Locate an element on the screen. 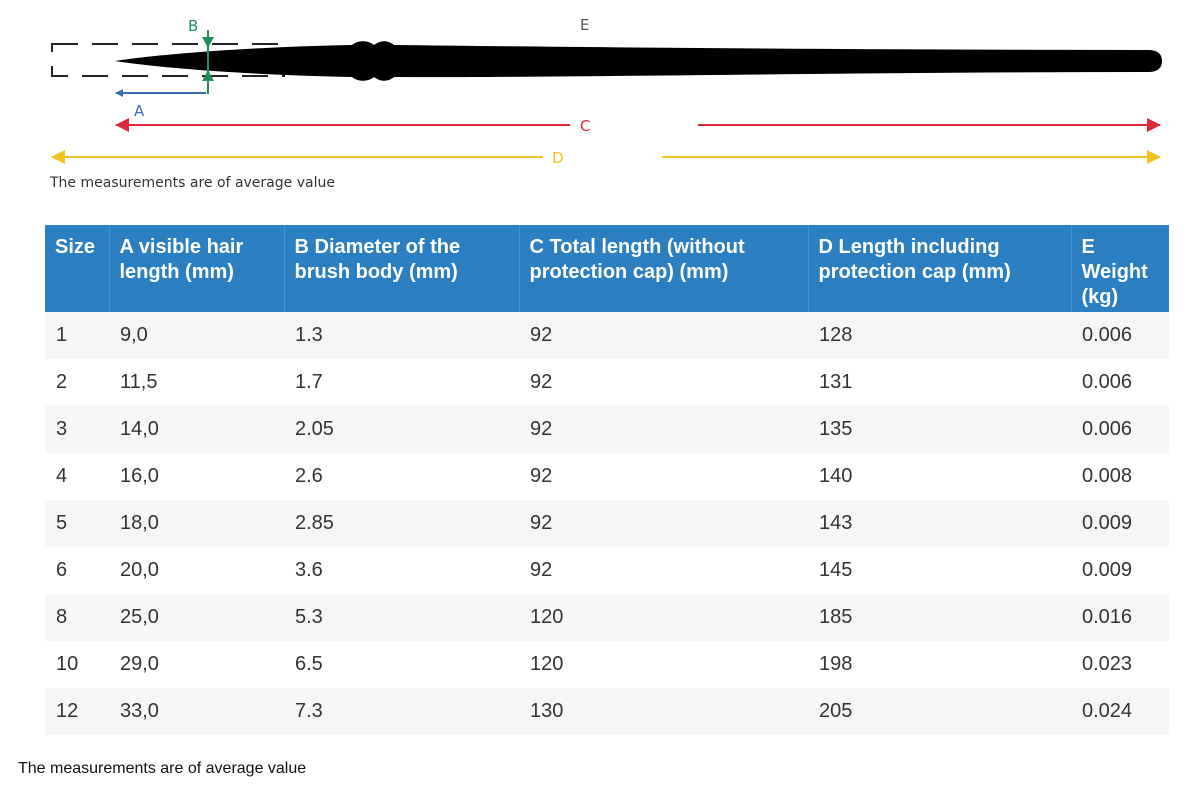  table-row: 5 18,0 2.85 92 143 0.009 is located at coordinates (607, 523).